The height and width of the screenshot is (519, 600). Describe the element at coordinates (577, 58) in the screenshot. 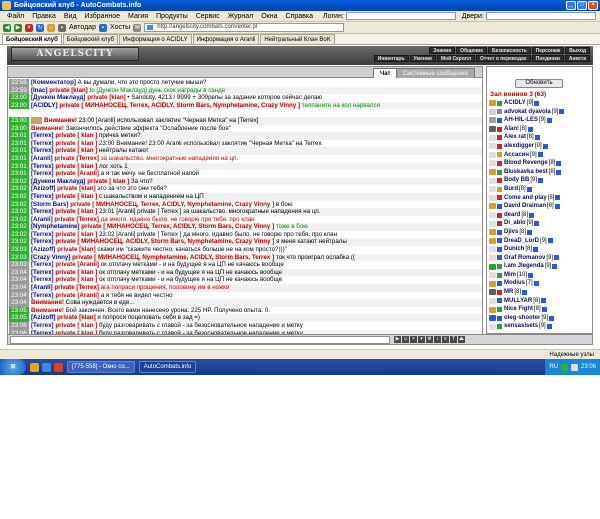

I see `nav-profile: Анкета` at that location.